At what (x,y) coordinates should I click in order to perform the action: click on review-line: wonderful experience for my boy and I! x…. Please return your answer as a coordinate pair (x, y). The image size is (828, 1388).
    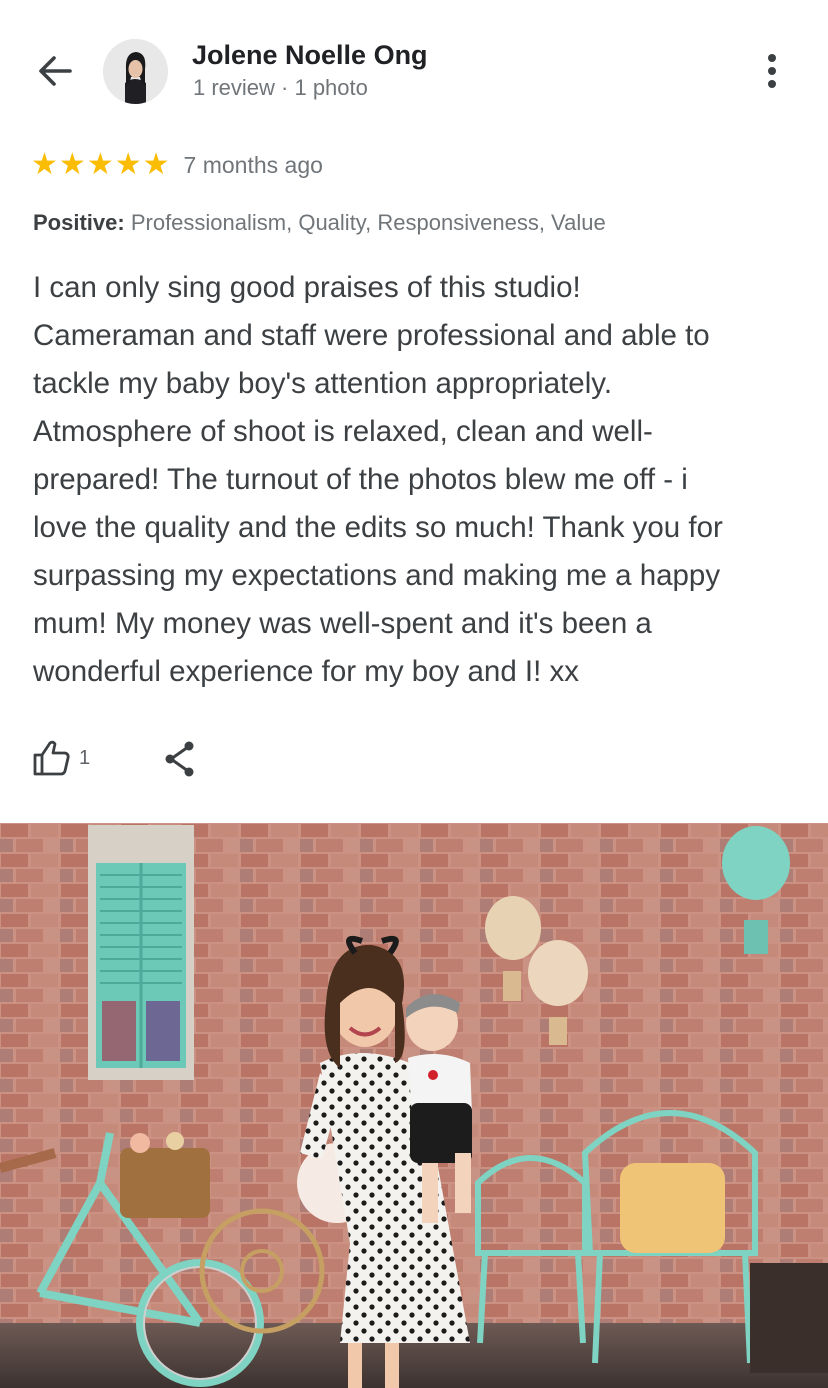
    Looking at the image, I should click on (306, 671).